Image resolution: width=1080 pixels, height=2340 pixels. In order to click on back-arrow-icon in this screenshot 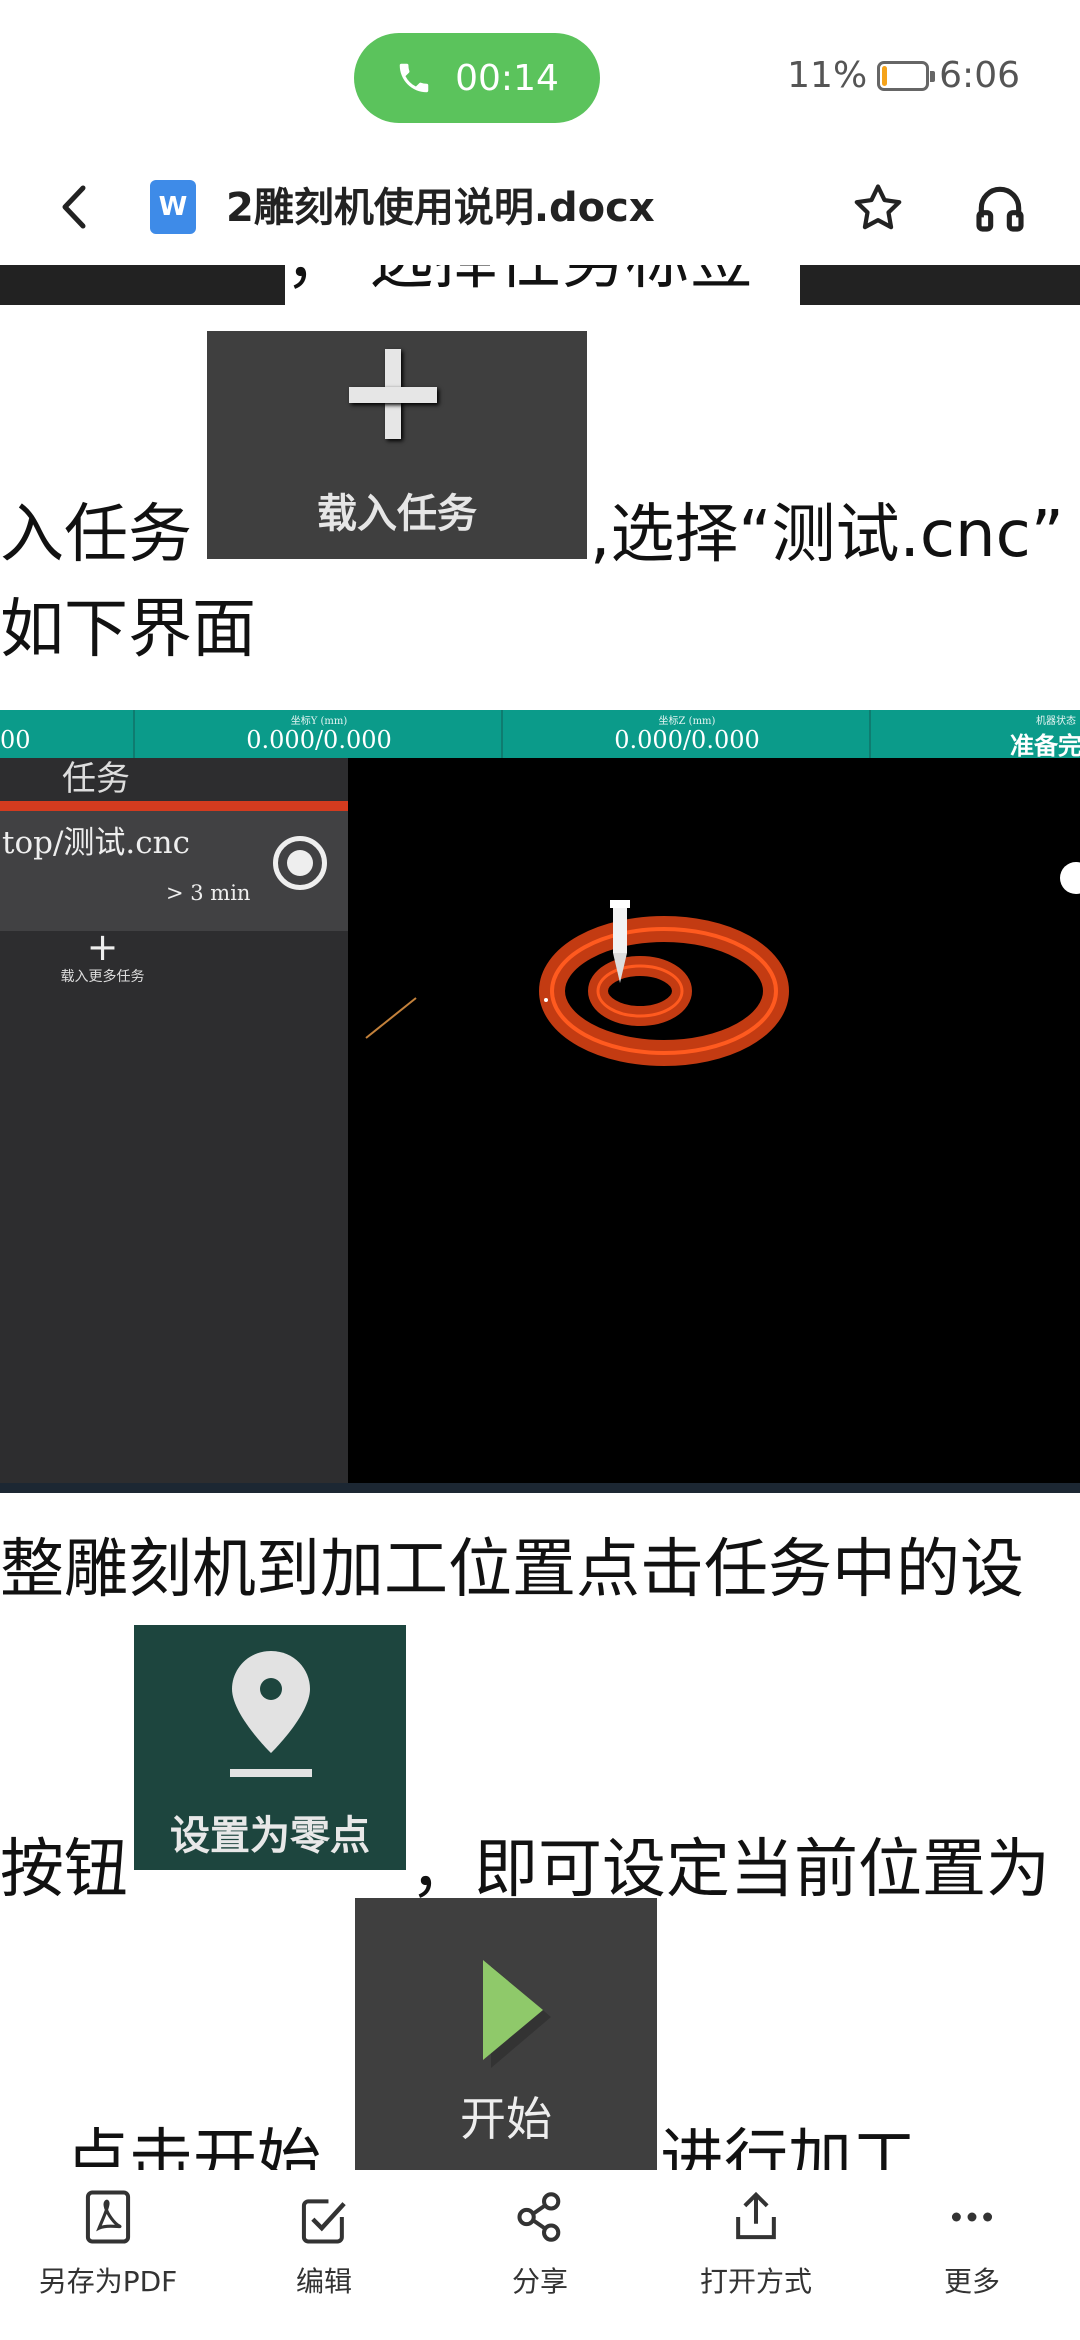, I will do `click(74, 207)`.